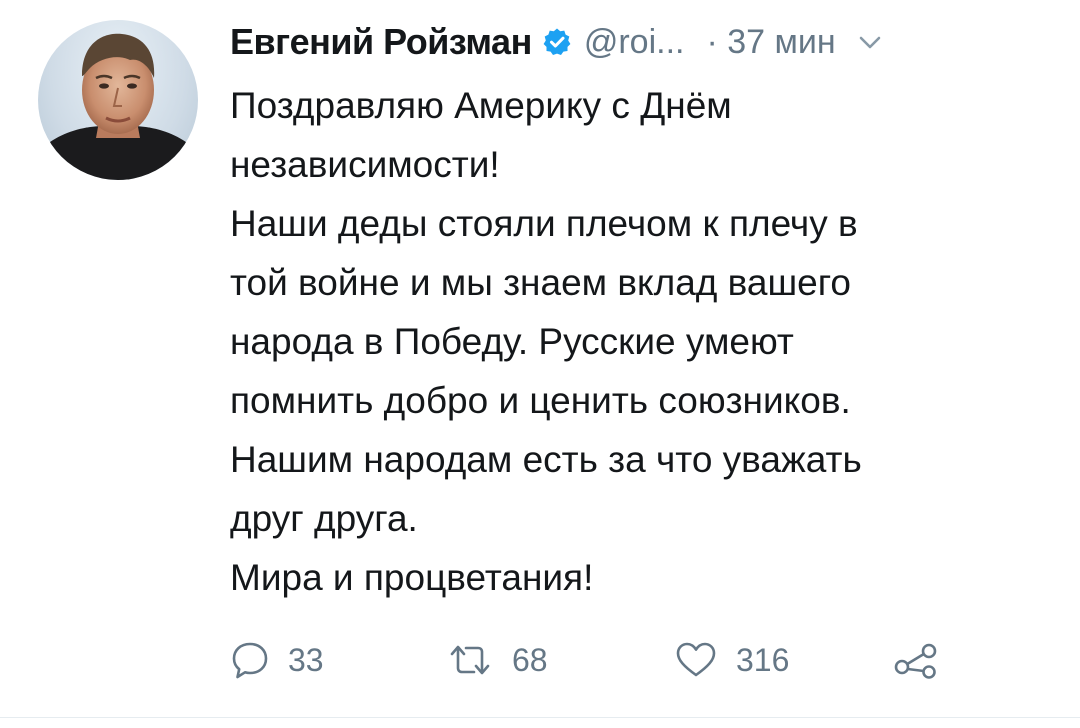  What do you see at coordinates (497, 660) in the screenshot?
I see `retweet-button: 68` at bounding box center [497, 660].